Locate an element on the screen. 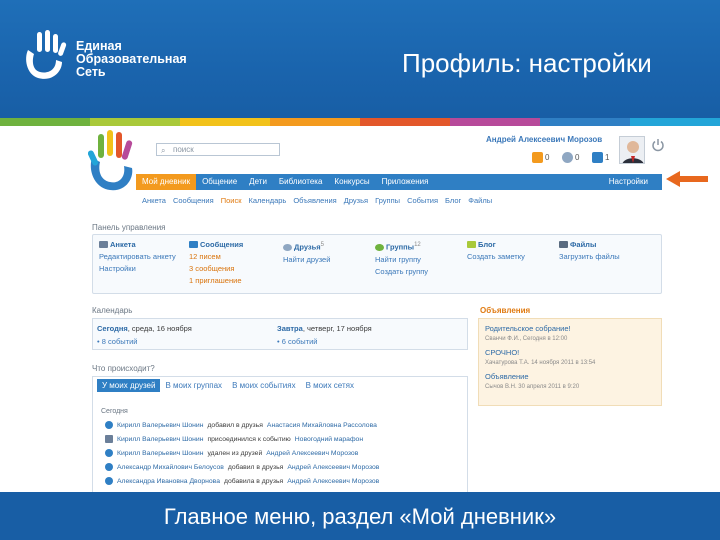 The width and height of the screenshot is (720, 540). create-note-link: Создать заметку is located at coordinates (496, 257).